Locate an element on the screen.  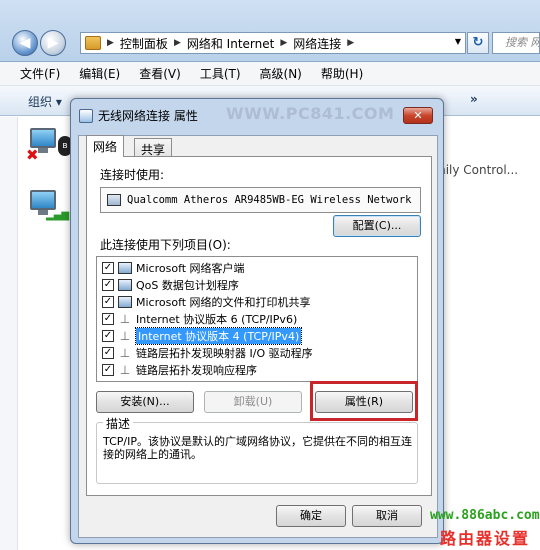
organize-button: 组织 ▾ is located at coordinates (45, 101).